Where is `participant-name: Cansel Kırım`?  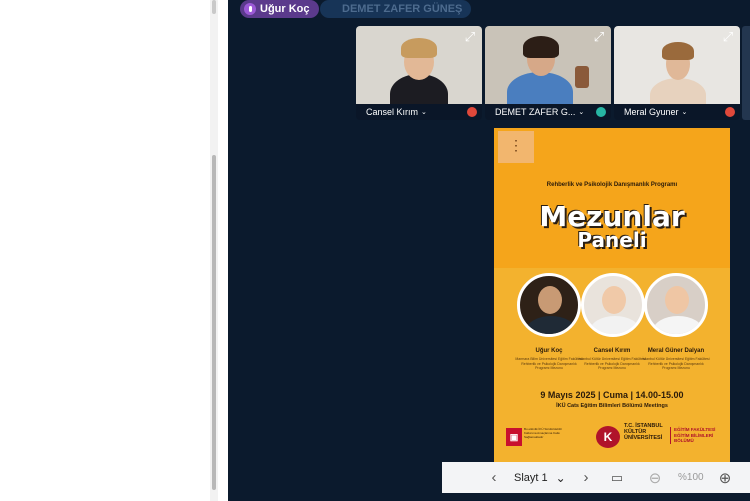 participant-name: Cansel Kırım is located at coordinates (392, 112).